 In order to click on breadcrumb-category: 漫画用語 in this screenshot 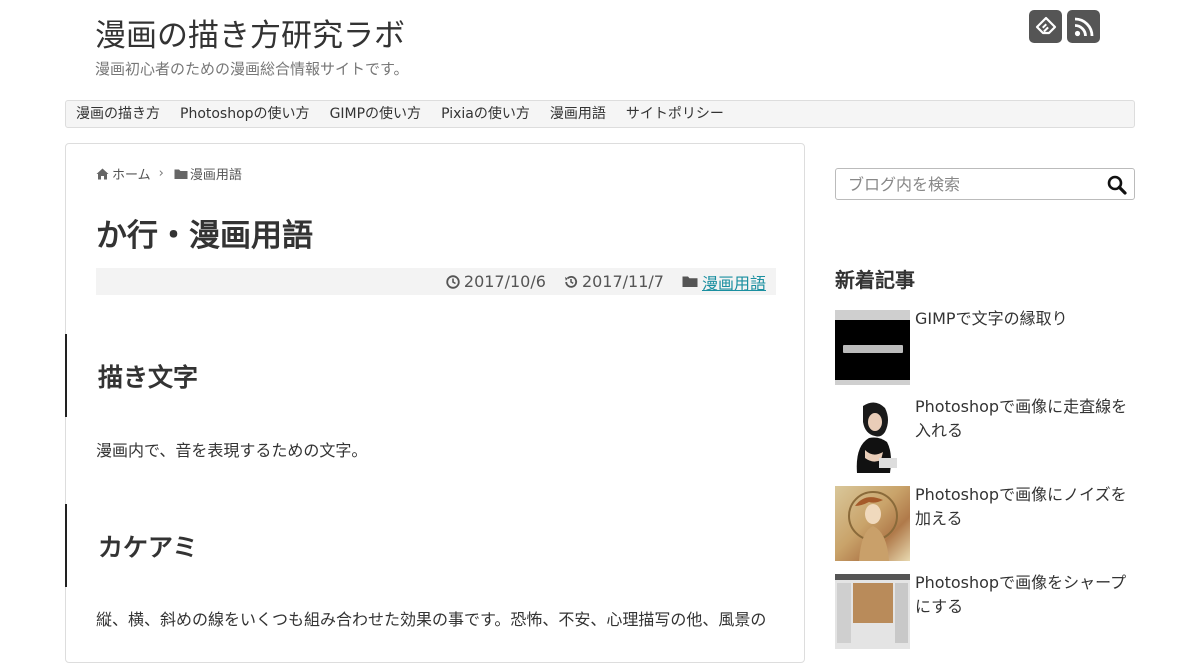, I will do `click(216, 173)`.